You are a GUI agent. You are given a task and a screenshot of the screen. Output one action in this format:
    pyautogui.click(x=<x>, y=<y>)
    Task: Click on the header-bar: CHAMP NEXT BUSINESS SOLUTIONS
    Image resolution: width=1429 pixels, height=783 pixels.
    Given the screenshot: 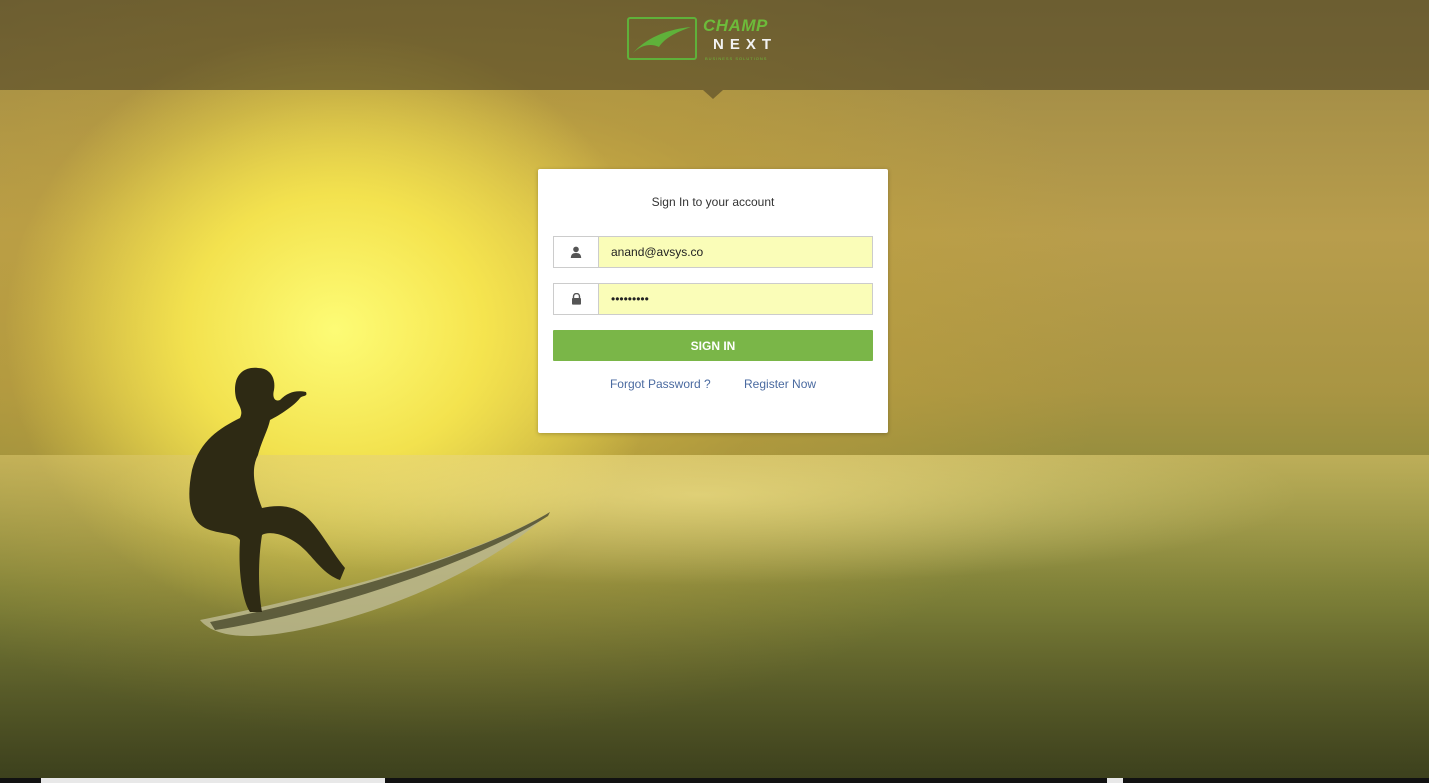 What is the action you would take?
    pyautogui.click(x=714, y=45)
    